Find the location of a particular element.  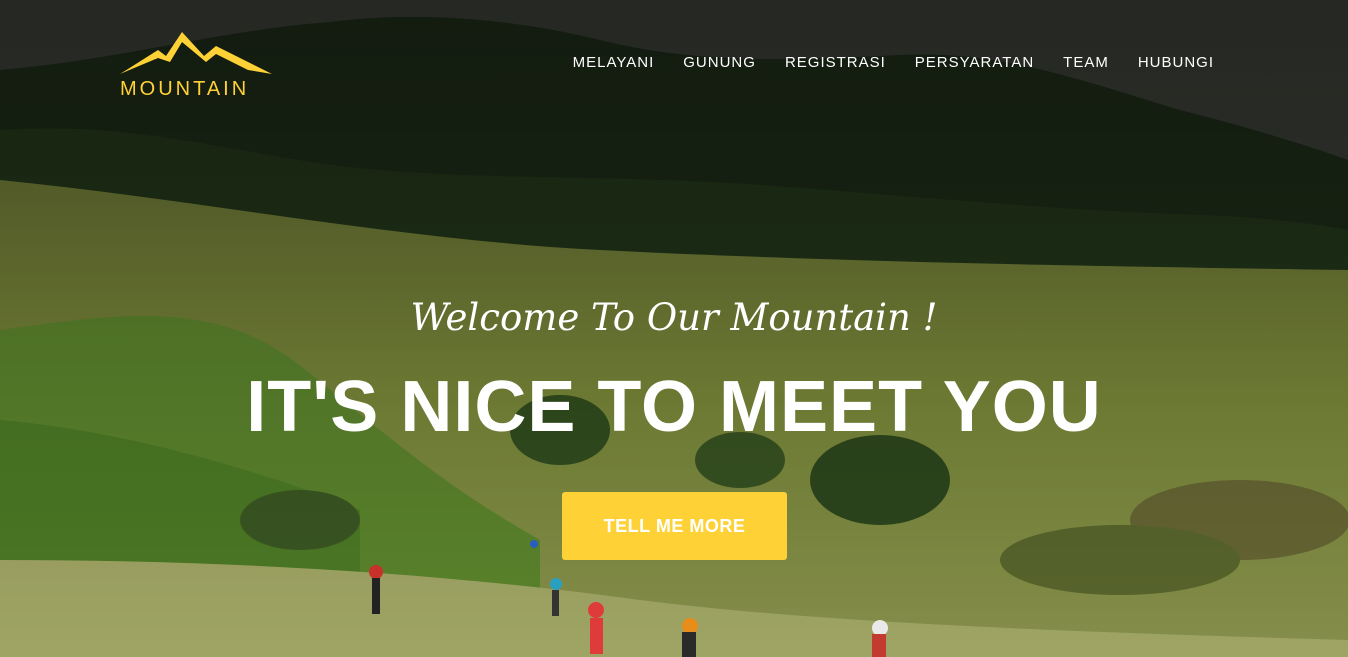

nav-item-melayani: MELAYANI is located at coordinates (614, 63).